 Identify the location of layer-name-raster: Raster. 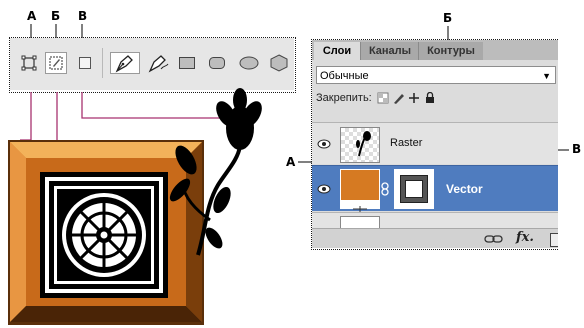
(406, 143).